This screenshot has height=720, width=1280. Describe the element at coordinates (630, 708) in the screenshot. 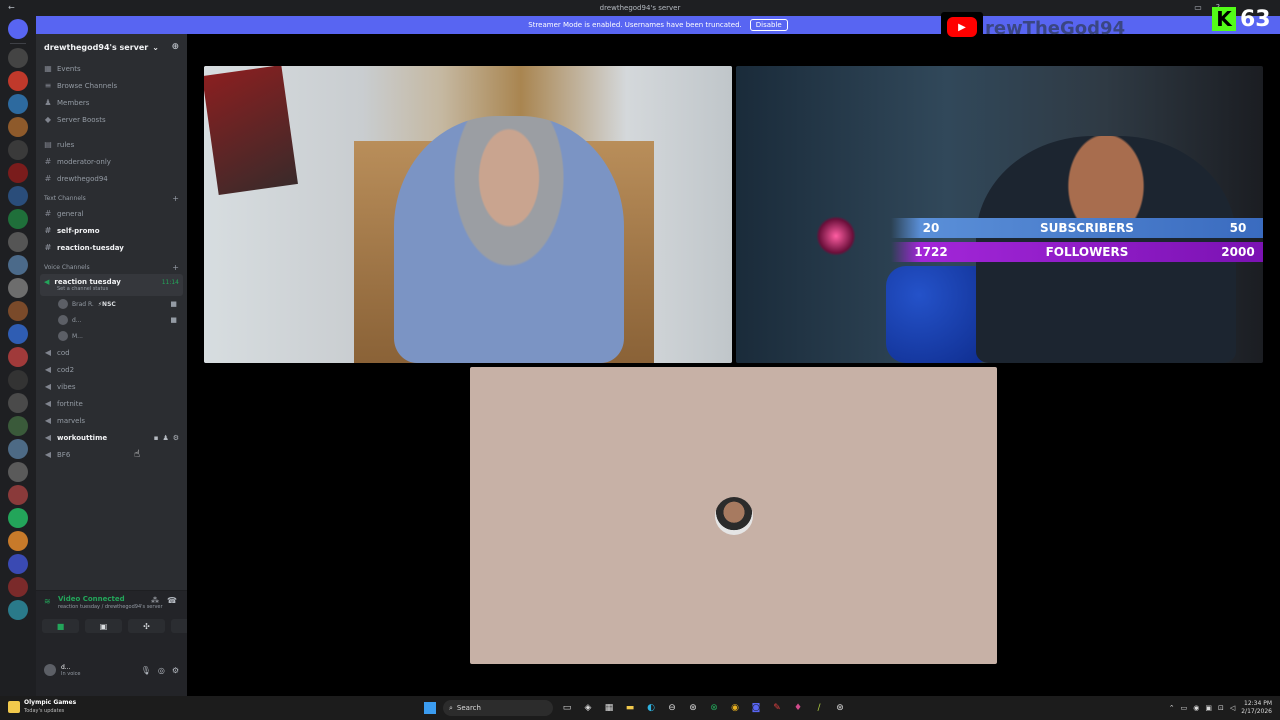

I see `explorer-icon: ▬` at that location.